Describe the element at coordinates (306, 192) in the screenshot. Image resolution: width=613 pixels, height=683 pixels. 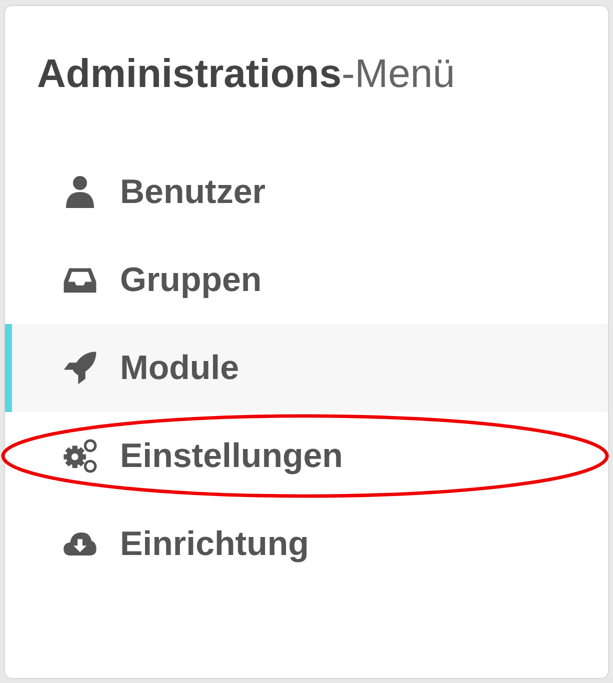
I see `menu-item: Benutzer` at that location.